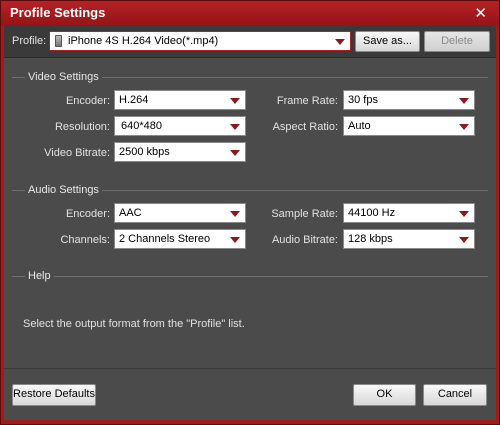 This screenshot has width=500, height=425. What do you see at coordinates (58, 12) in the screenshot?
I see `window-title: Profile Settings` at bounding box center [58, 12].